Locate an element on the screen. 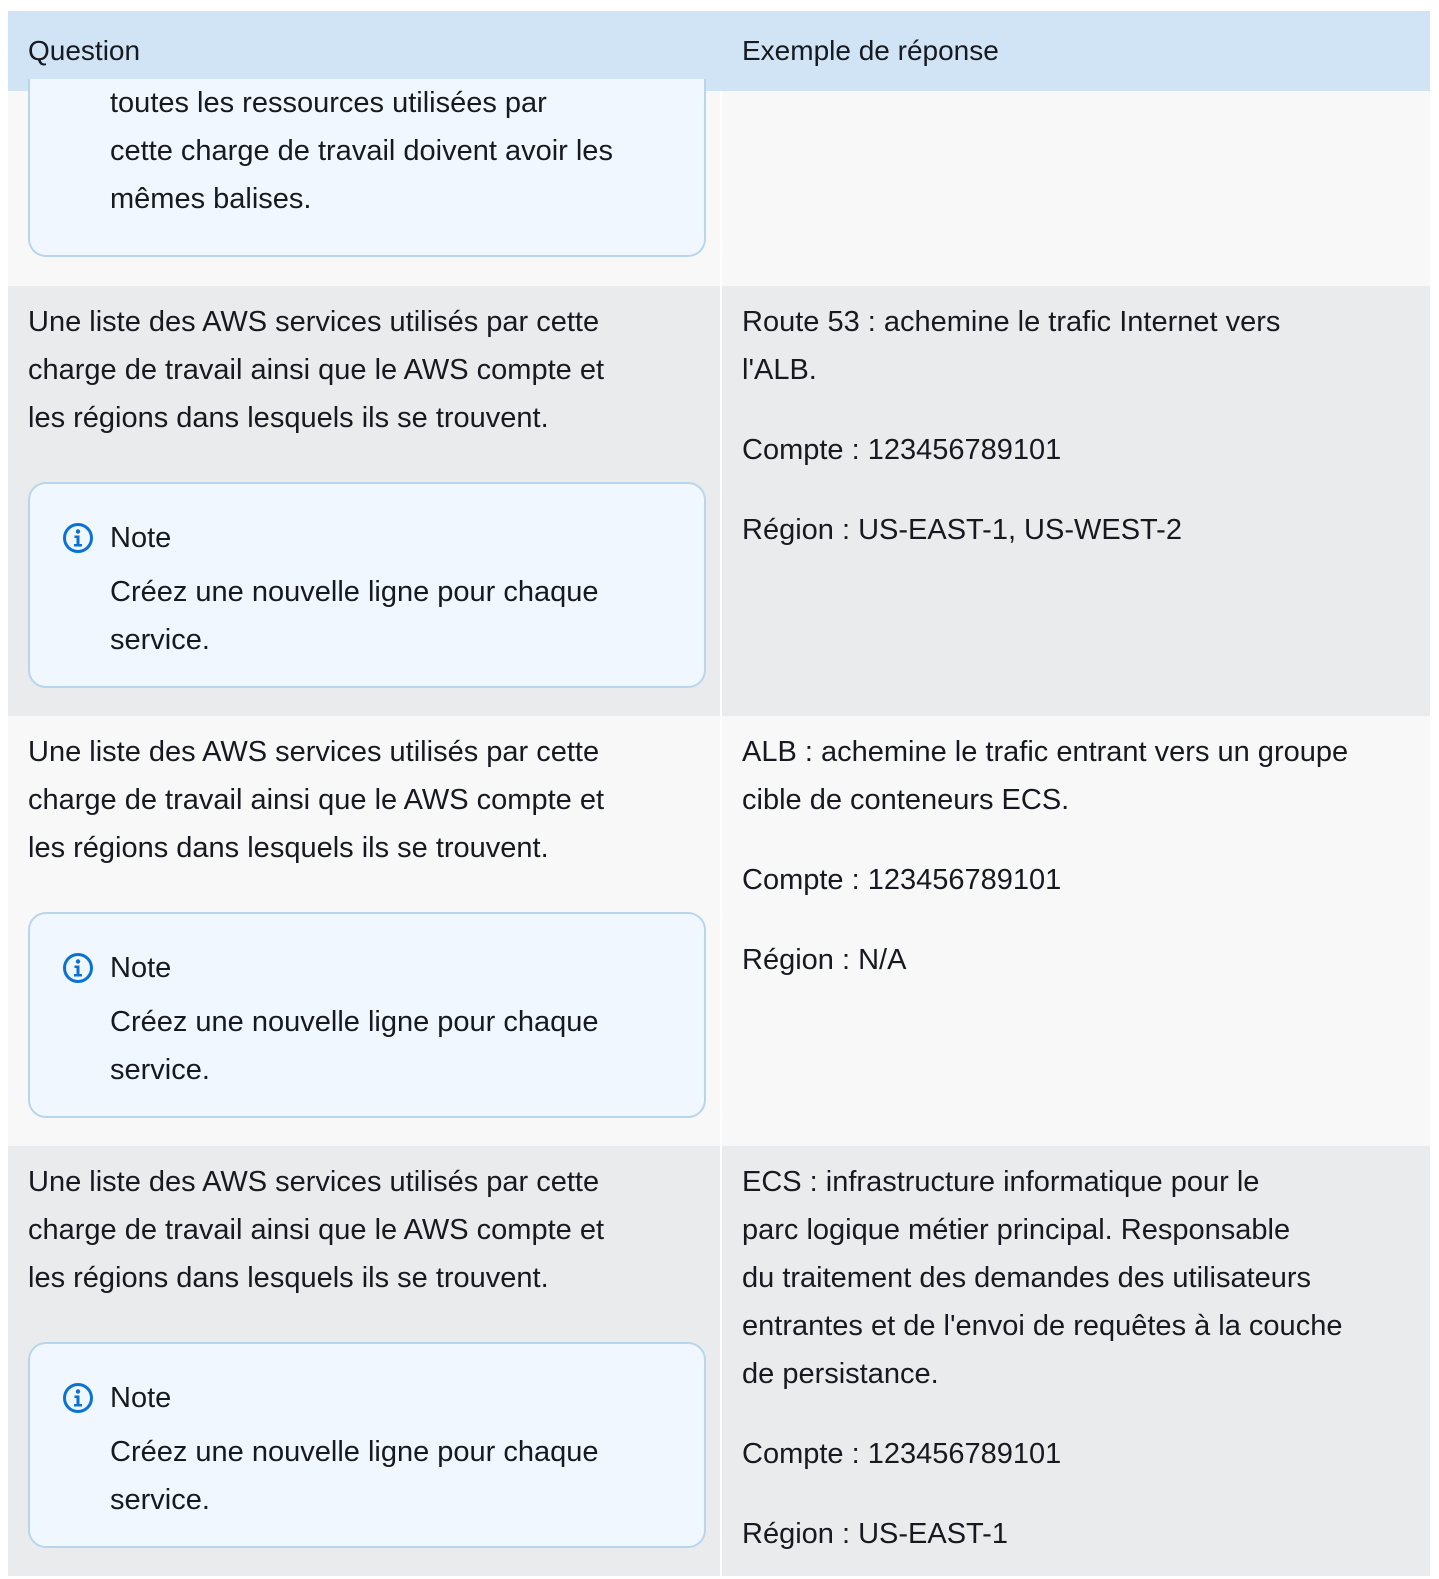  answer-cell is located at coordinates (1076, 188).